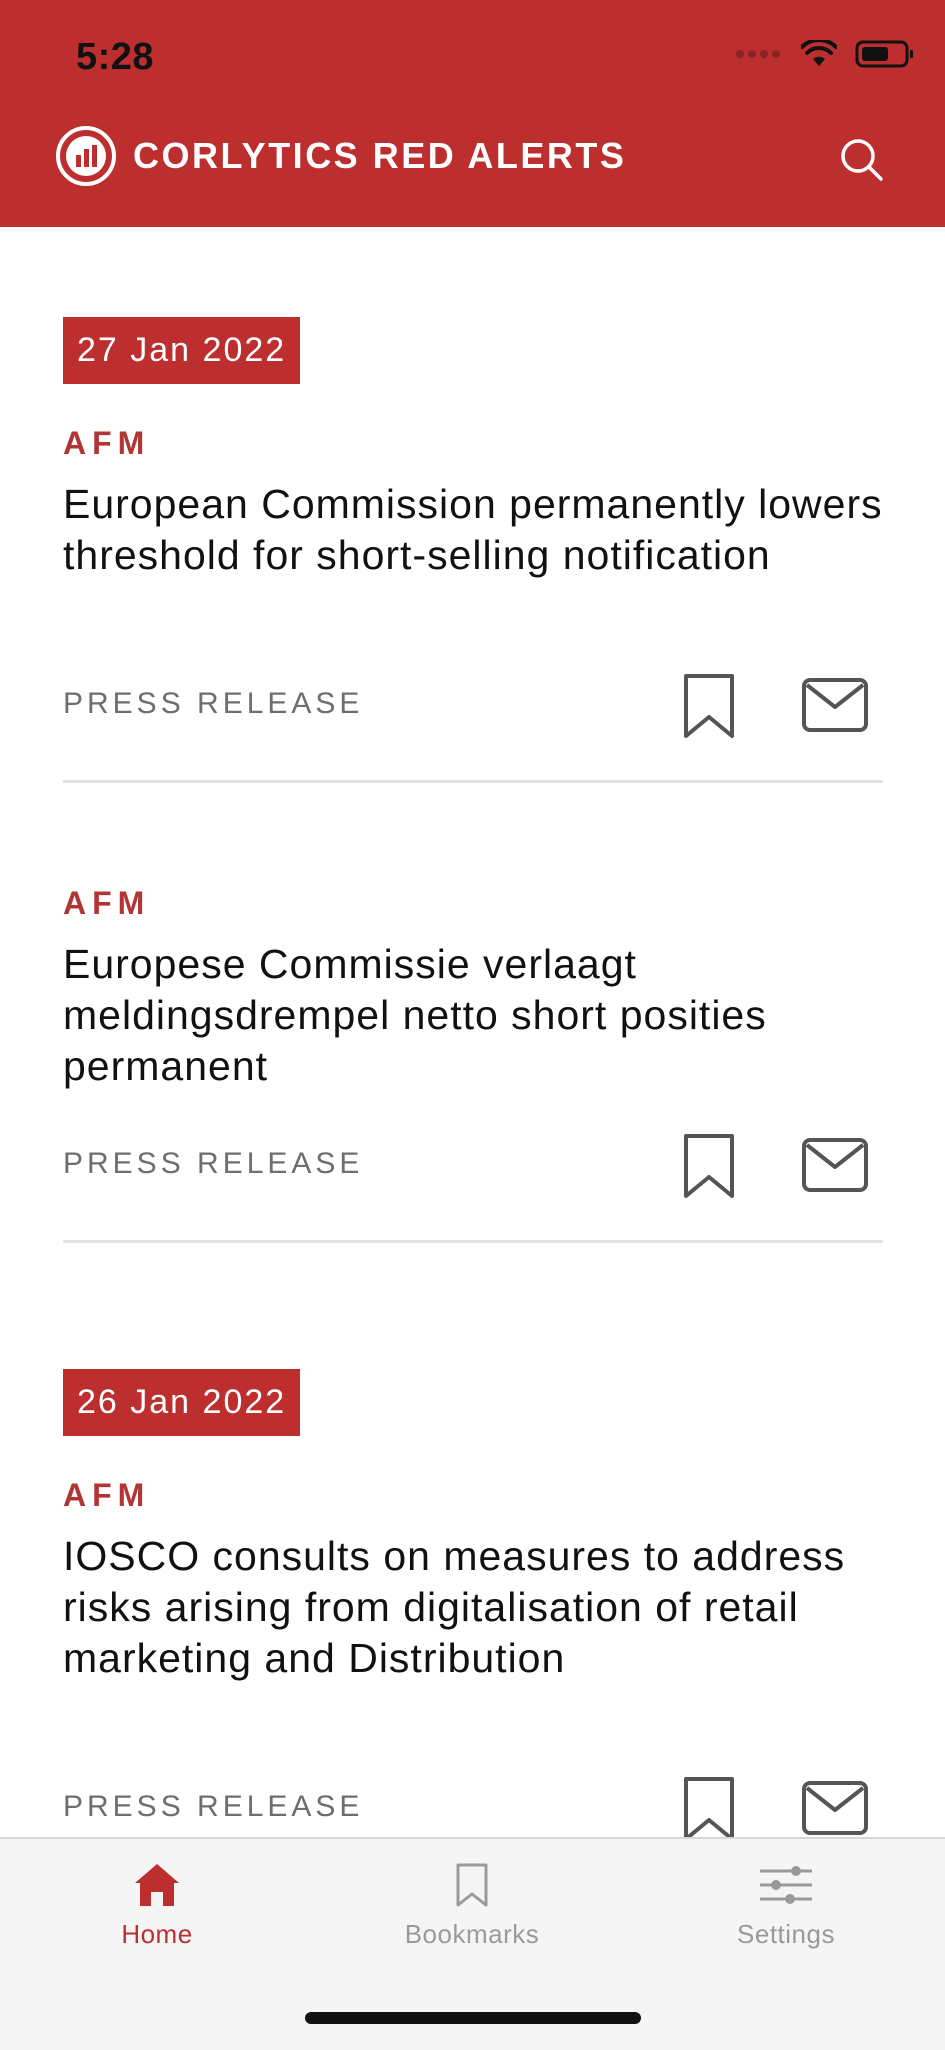 Image resolution: width=945 pixels, height=2050 pixels. I want to click on date-badge: 27 Jan 2022, so click(182, 350).